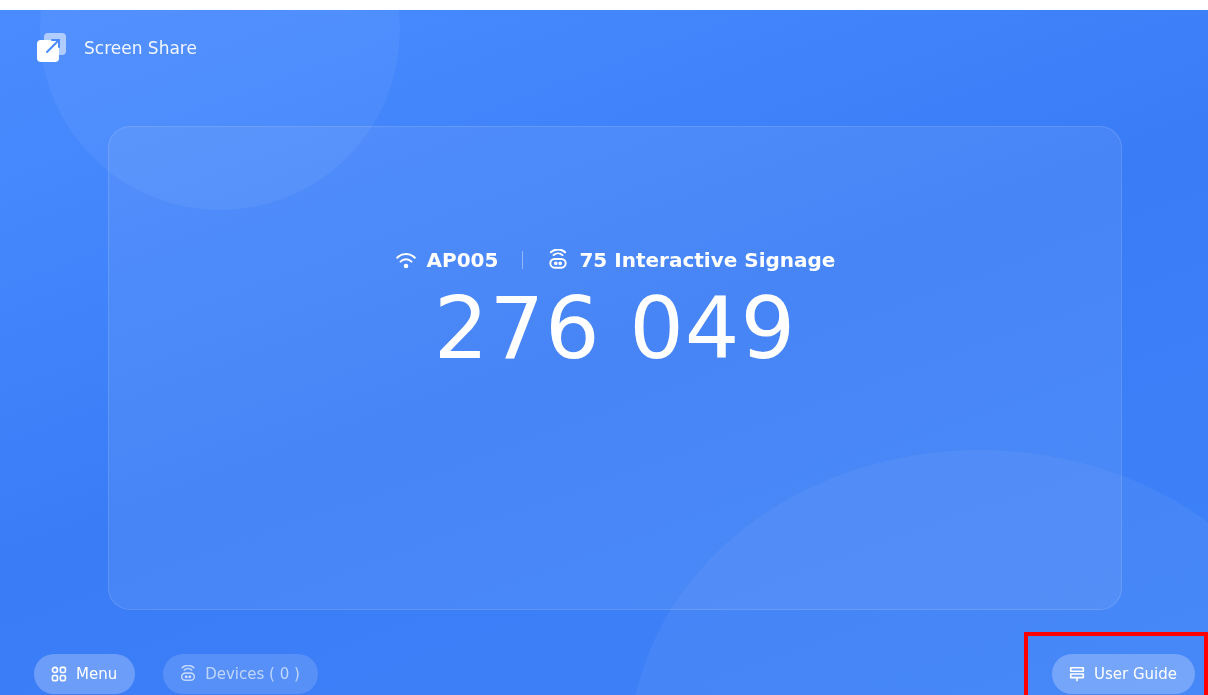 The width and height of the screenshot is (1208, 695). What do you see at coordinates (462, 260) in the screenshot?
I see `network-name: AP005` at bounding box center [462, 260].